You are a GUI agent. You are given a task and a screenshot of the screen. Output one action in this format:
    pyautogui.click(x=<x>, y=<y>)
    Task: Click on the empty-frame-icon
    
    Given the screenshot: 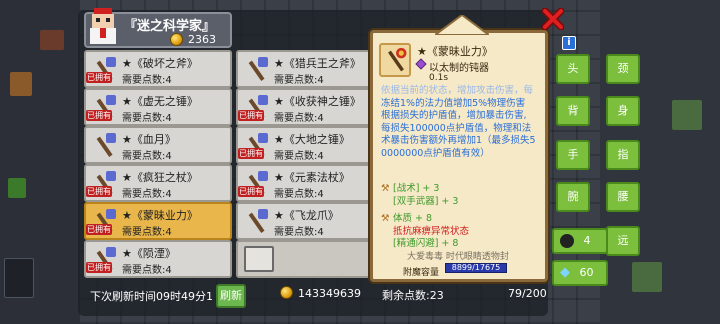 What is the action you would take?
    pyautogui.click(x=259, y=259)
    